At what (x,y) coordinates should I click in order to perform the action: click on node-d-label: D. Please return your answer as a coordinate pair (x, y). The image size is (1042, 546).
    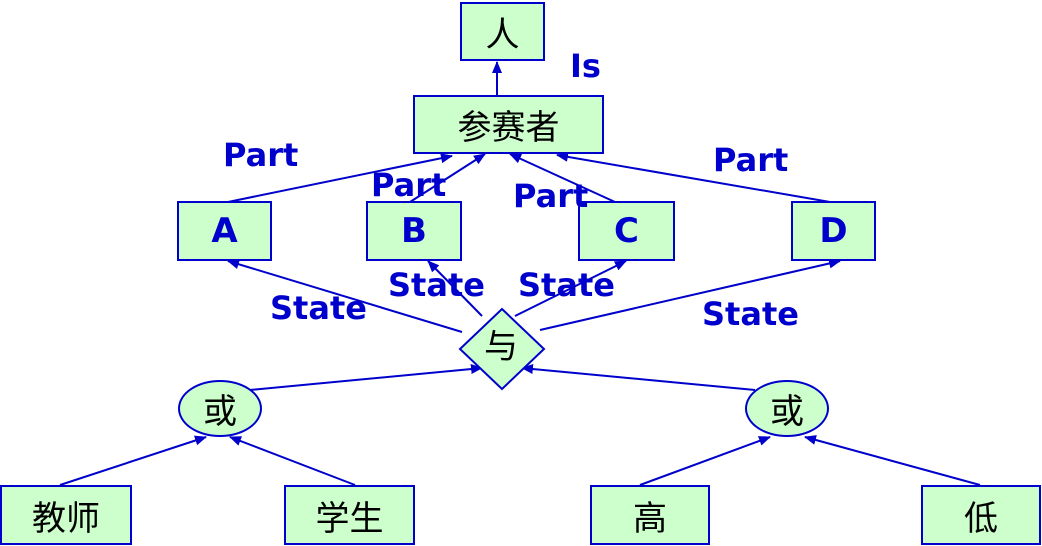
    Looking at the image, I should click on (833, 231).